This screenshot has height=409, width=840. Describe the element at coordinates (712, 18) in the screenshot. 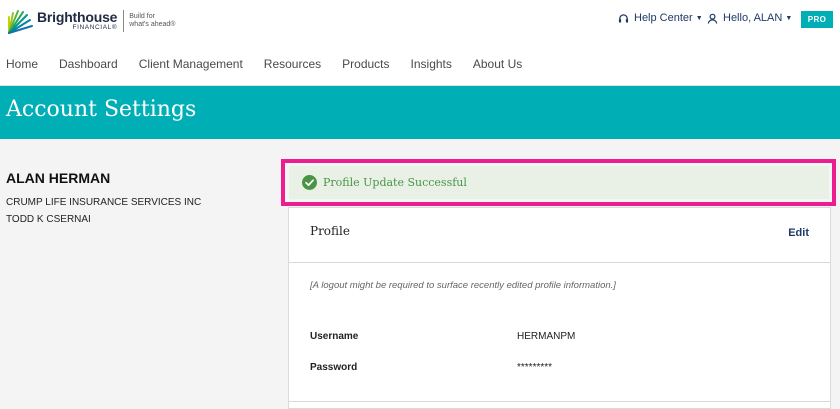

I see `user-icon` at that location.